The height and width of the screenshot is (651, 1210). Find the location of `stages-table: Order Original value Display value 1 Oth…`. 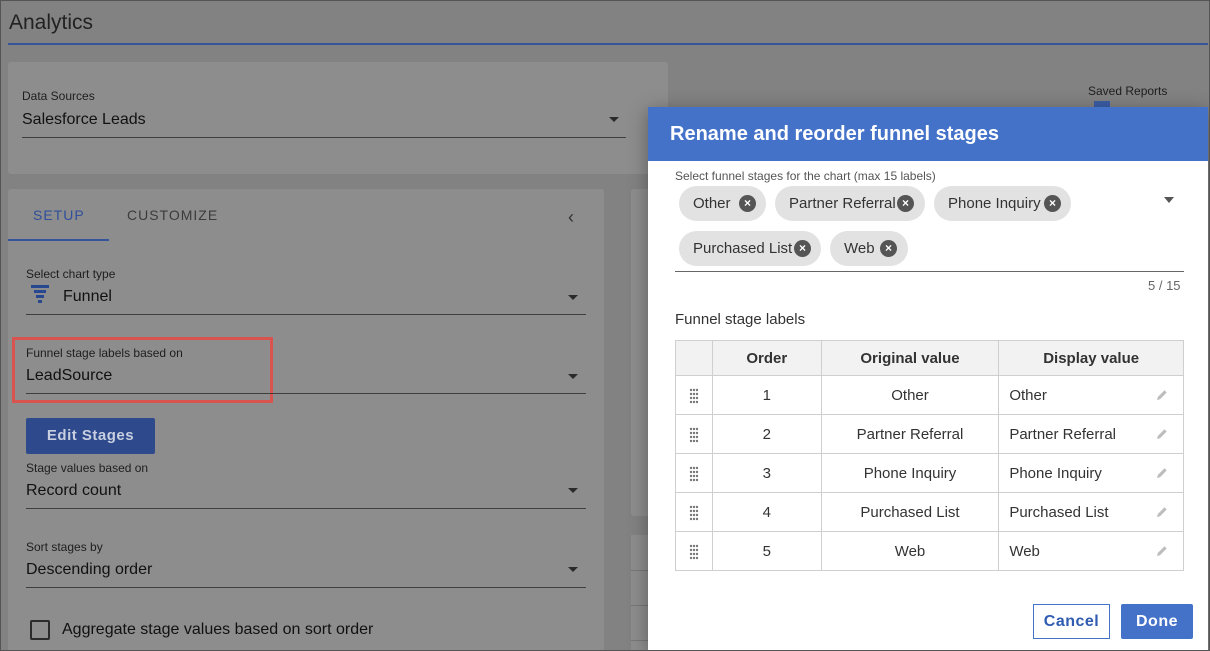

stages-table: Order Original value Display value 1 Oth… is located at coordinates (929, 455).